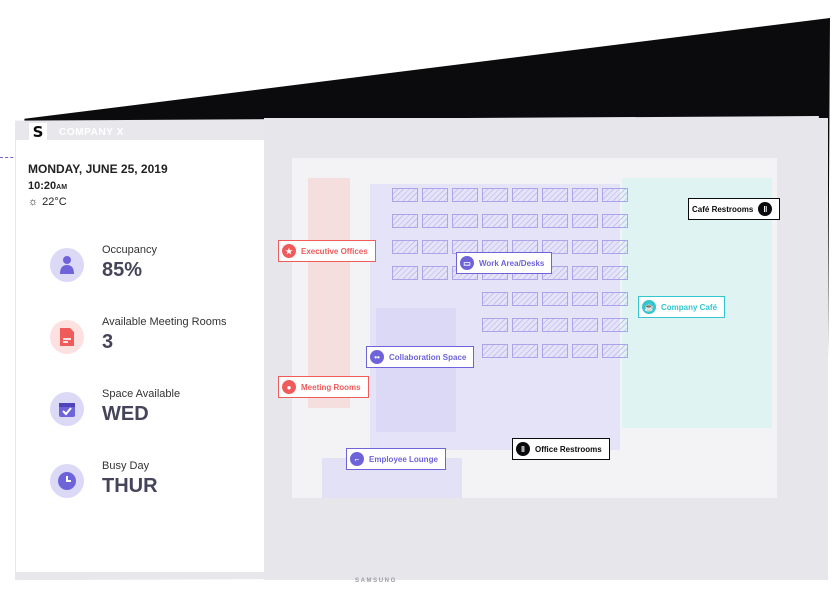  Describe the element at coordinates (54, 202) in the screenshot. I see `temperature: 22°C` at that location.